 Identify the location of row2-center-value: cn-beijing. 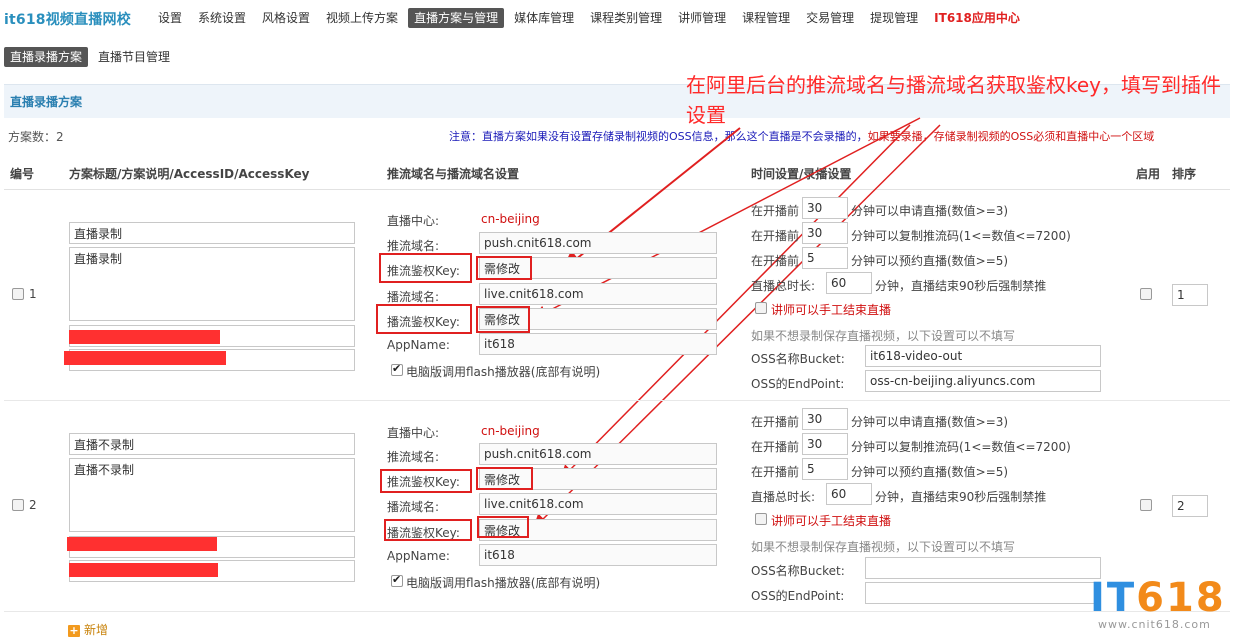
(510, 431).